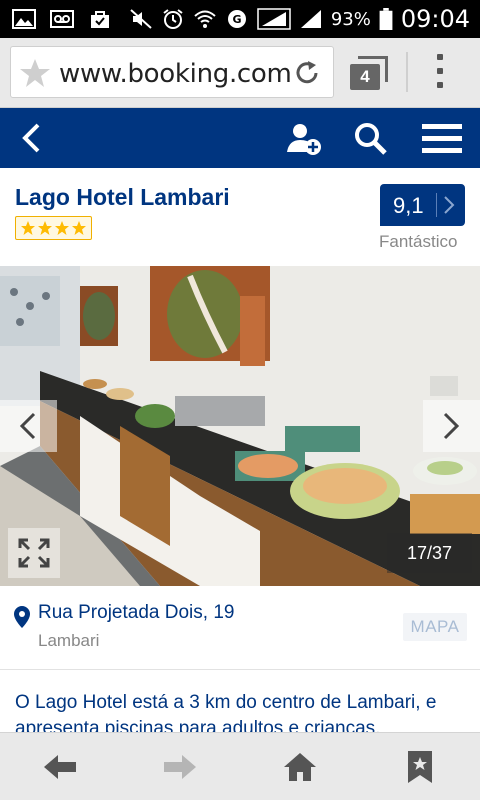 The width and height of the screenshot is (480, 800). What do you see at coordinates (420, 767) in the screenshot?
I see `bookmarks-icon` at bounding box center [420, 767].